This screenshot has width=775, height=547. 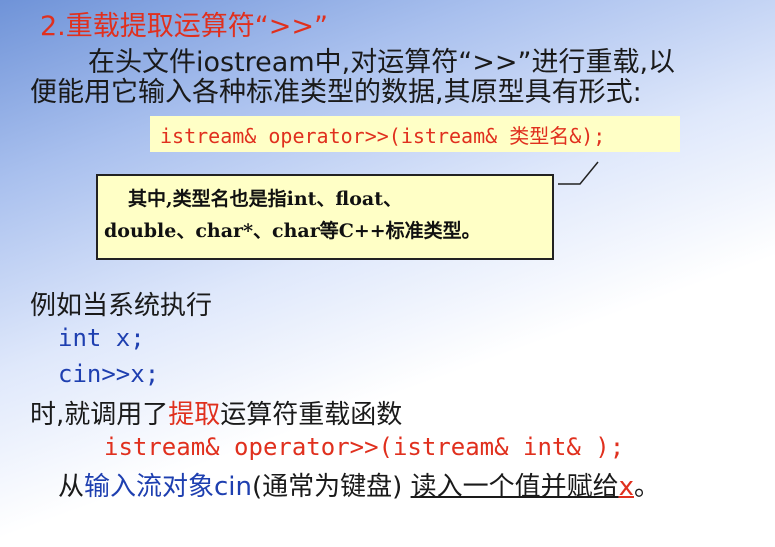 I want to click on code-line-cin: cin>>x;, so click(x=109, y=374).